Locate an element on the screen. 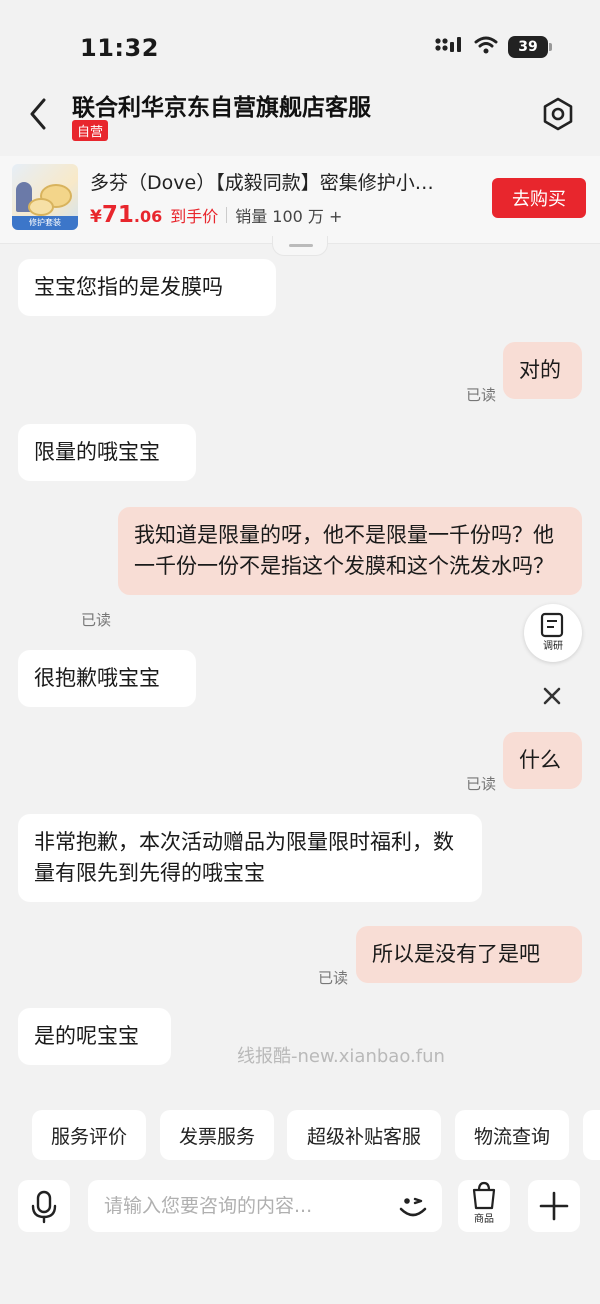 This screenshot has width=600, height=1304. shop-title: 联合利华京东自营旗舰店客服 is located at coordinates (221, 108).